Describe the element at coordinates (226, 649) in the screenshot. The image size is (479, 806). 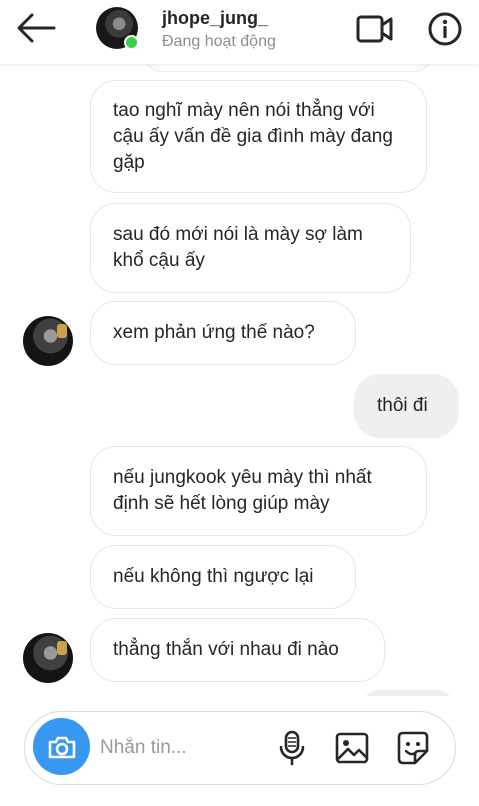
I see `message-text: thẳng thắn với nhau đi nào` at that location.